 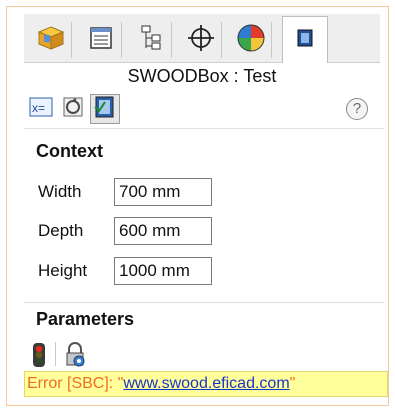 I want to click on tree-structure-icon, so click(x=151, y=40).